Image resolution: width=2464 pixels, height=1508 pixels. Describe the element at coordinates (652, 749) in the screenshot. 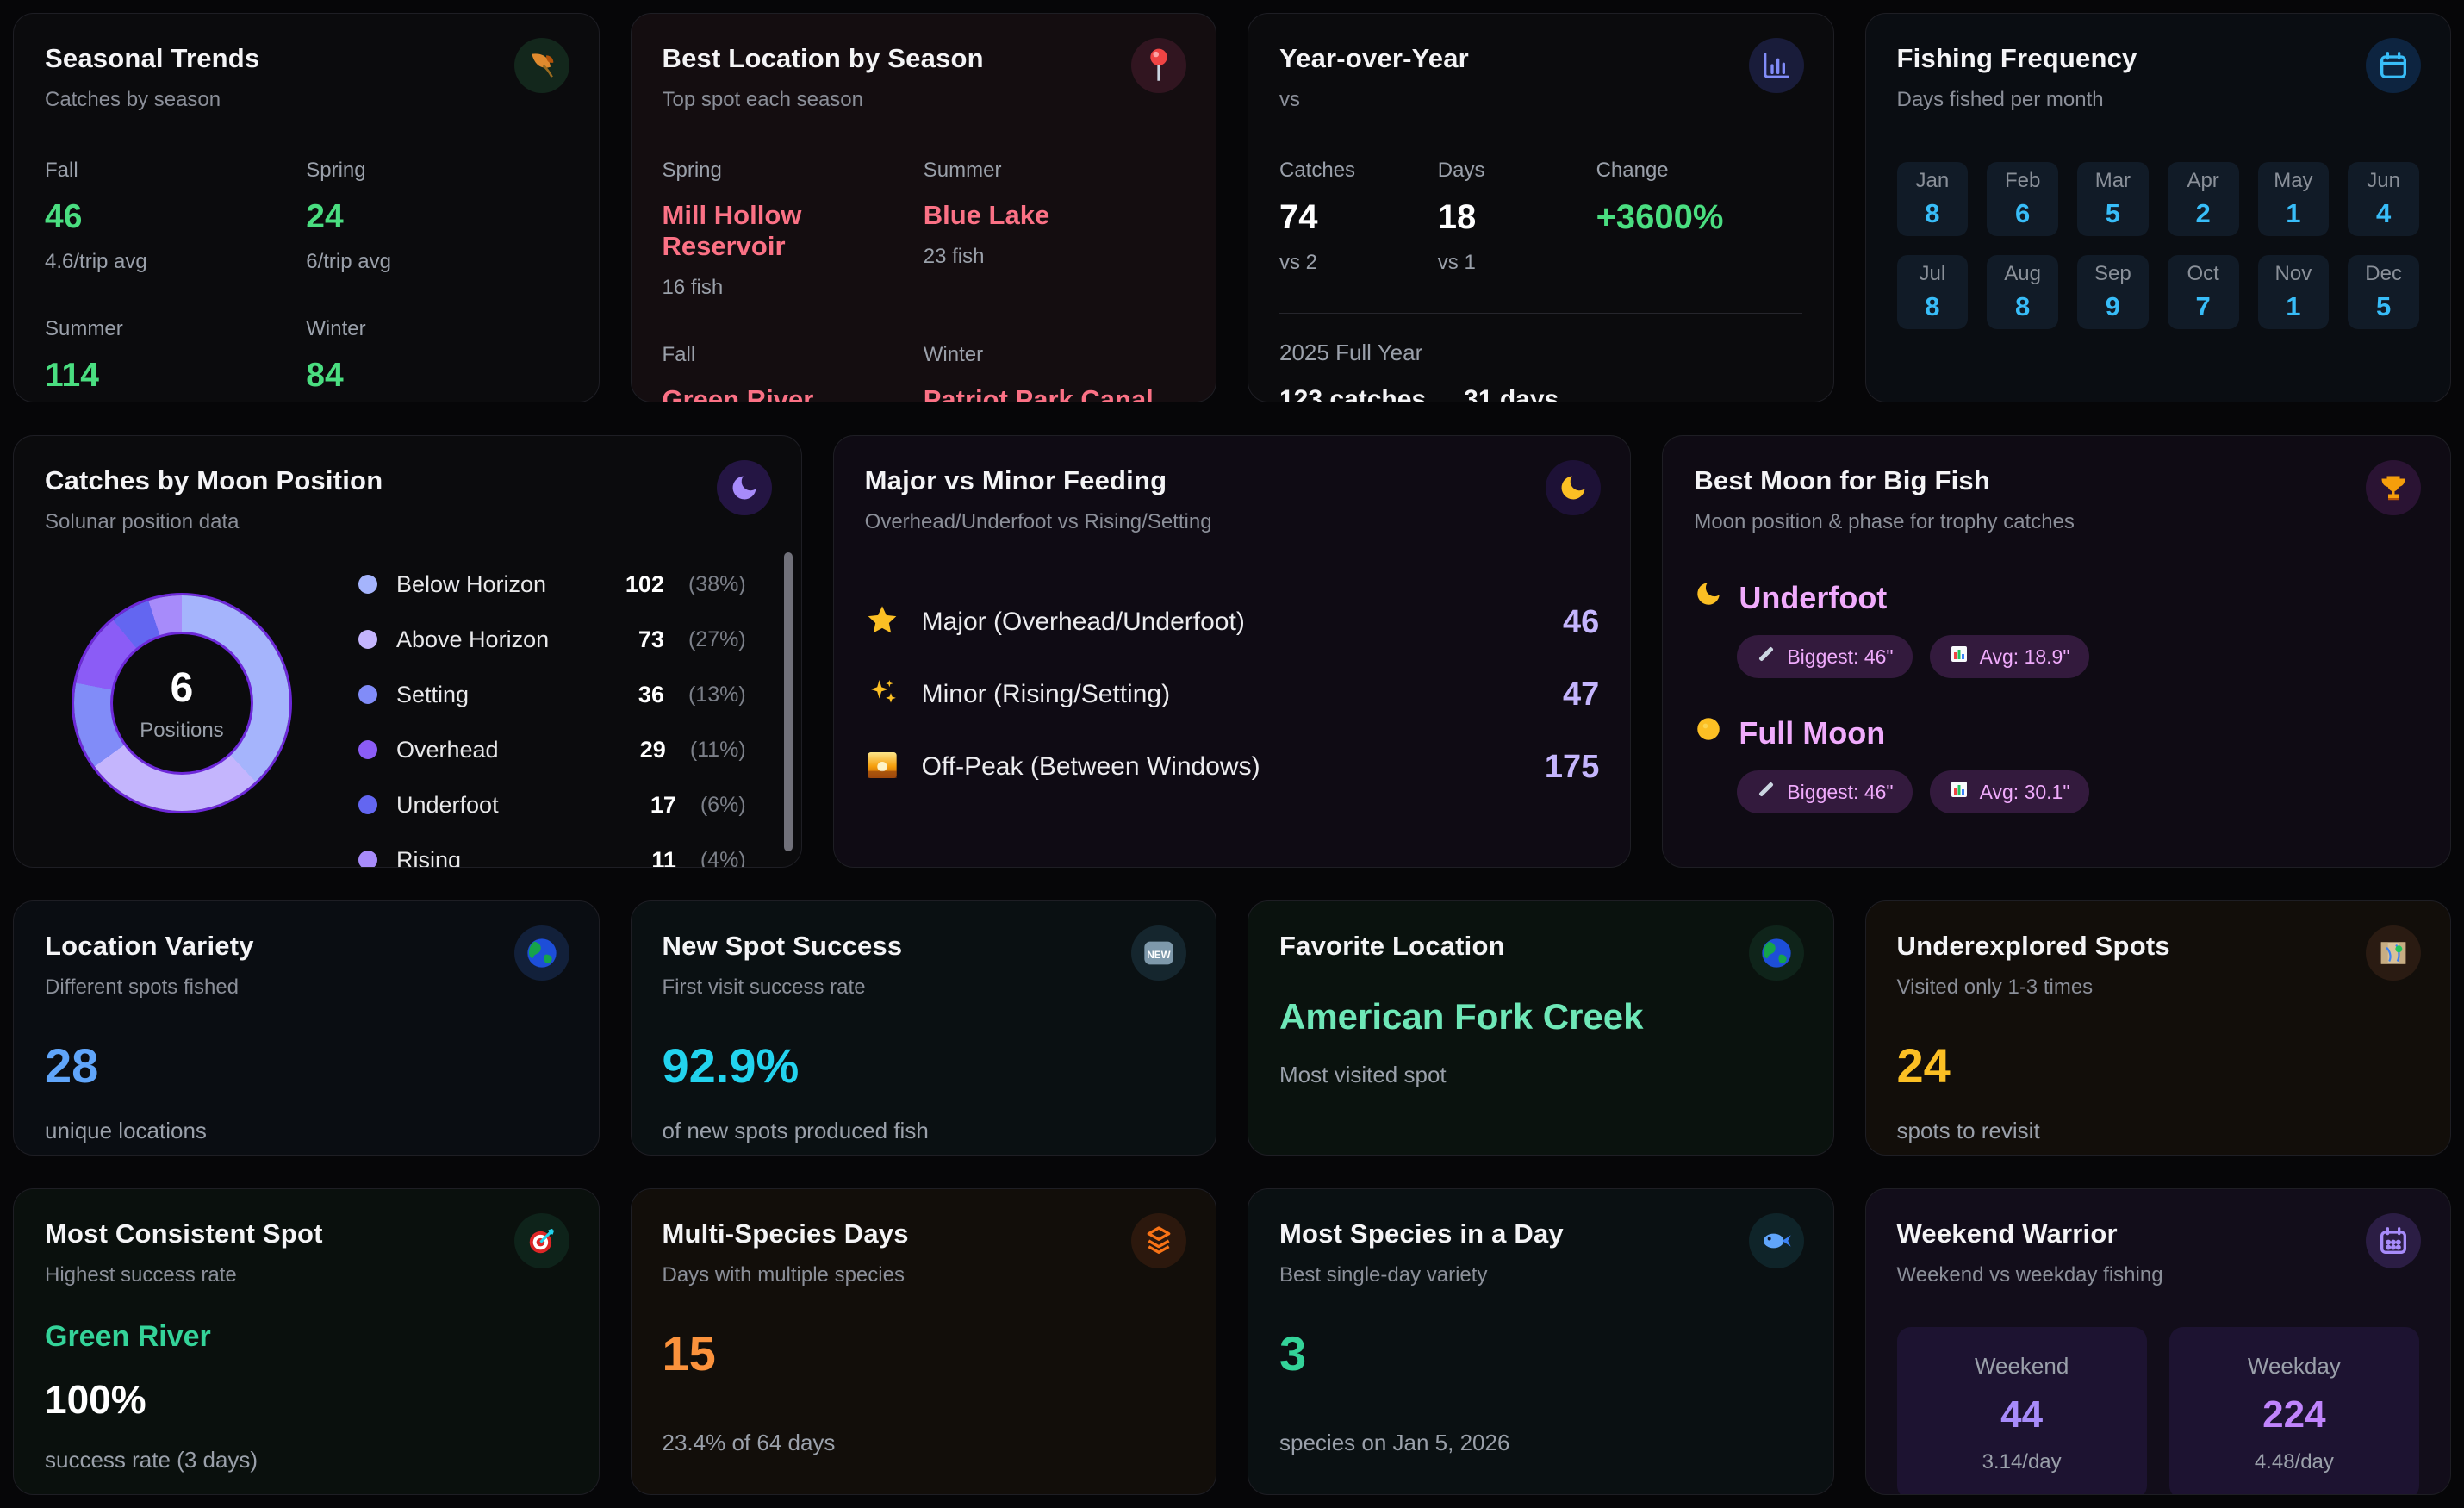

I see `legend-value: 29` at that location.